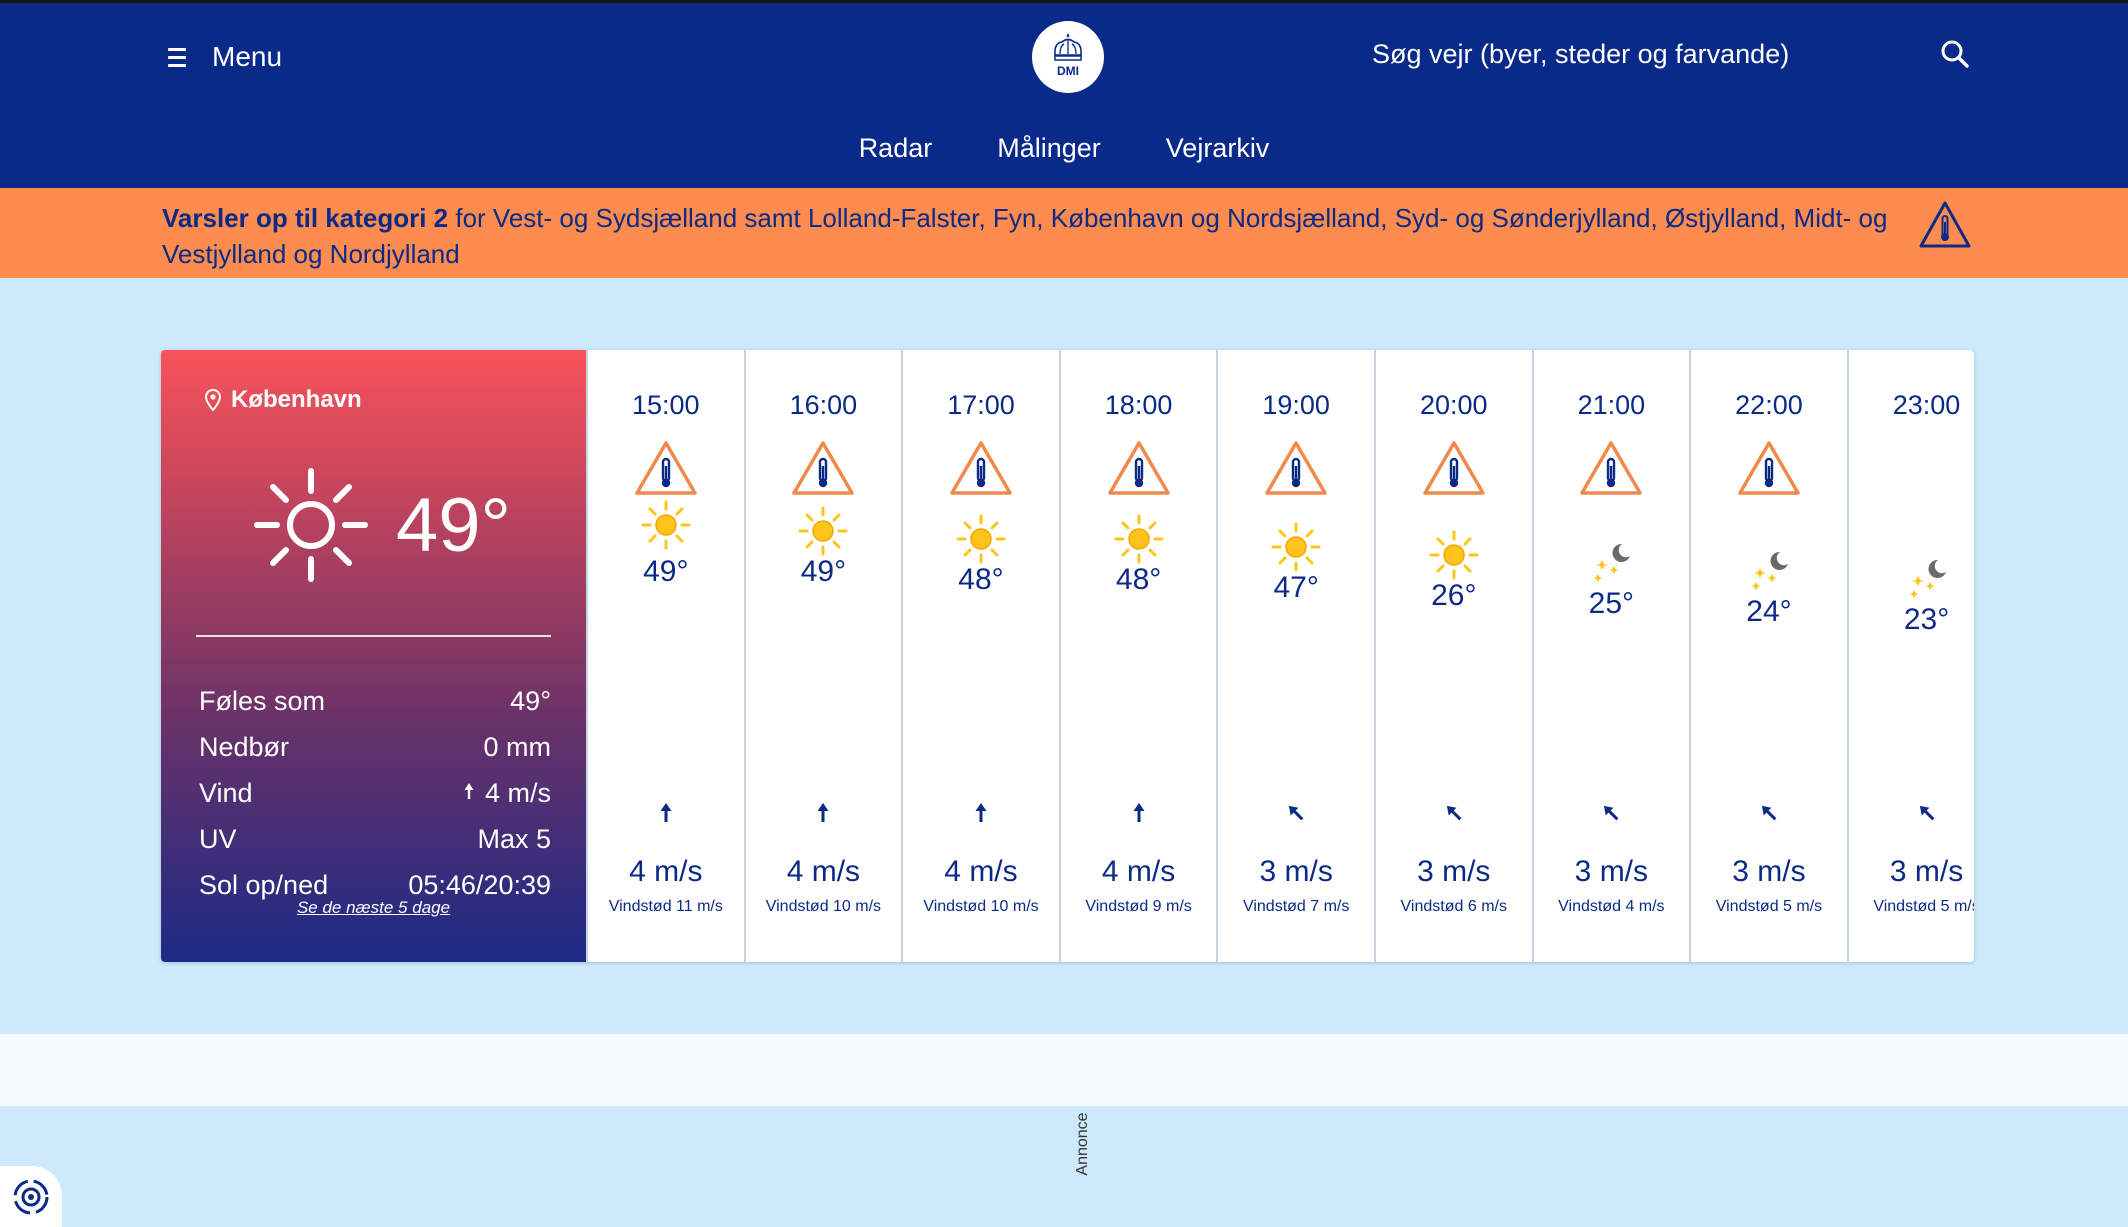 The height and width of the screenshot is (1227, 2128). What do you see at coordinates (980, 656) in the screenshot?
I see `hour-column: 17:00 48° 4 m/s Vindstød 10 m/s` at bounding box center [980, 656].